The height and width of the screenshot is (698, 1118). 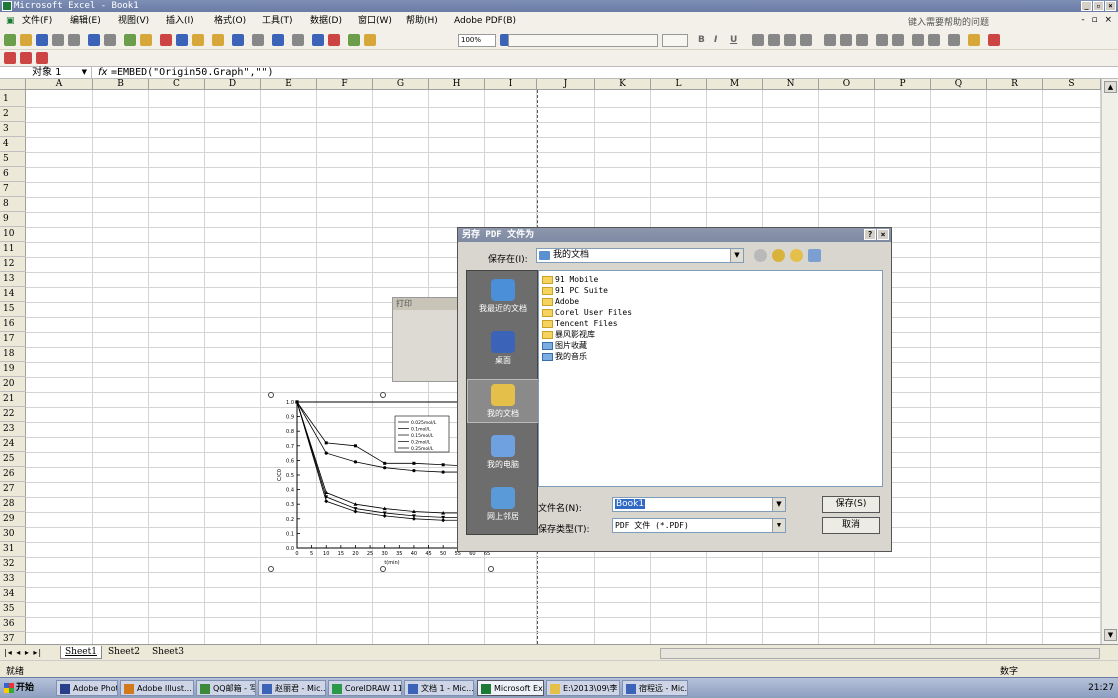 I want to click on row-header: 13, so click(x=13, y=279).